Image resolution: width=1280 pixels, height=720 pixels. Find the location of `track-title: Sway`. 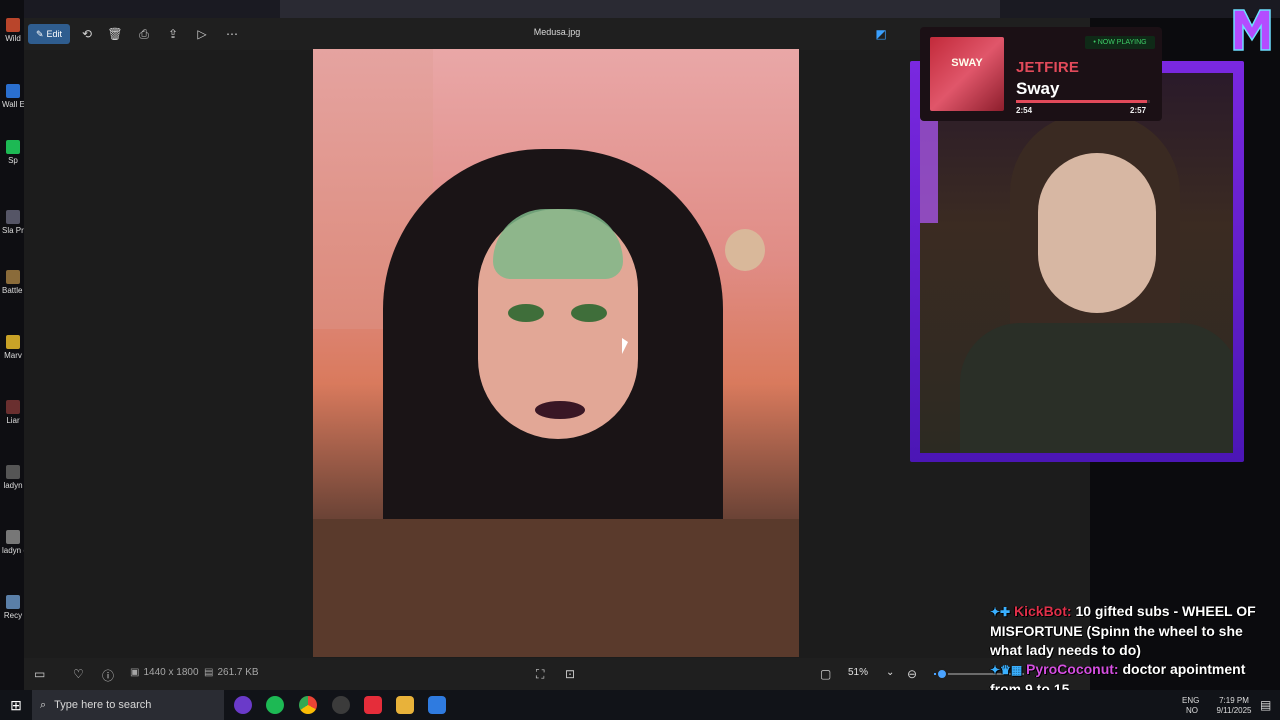

track-title: Sway is located at coordinates (1038, 88).